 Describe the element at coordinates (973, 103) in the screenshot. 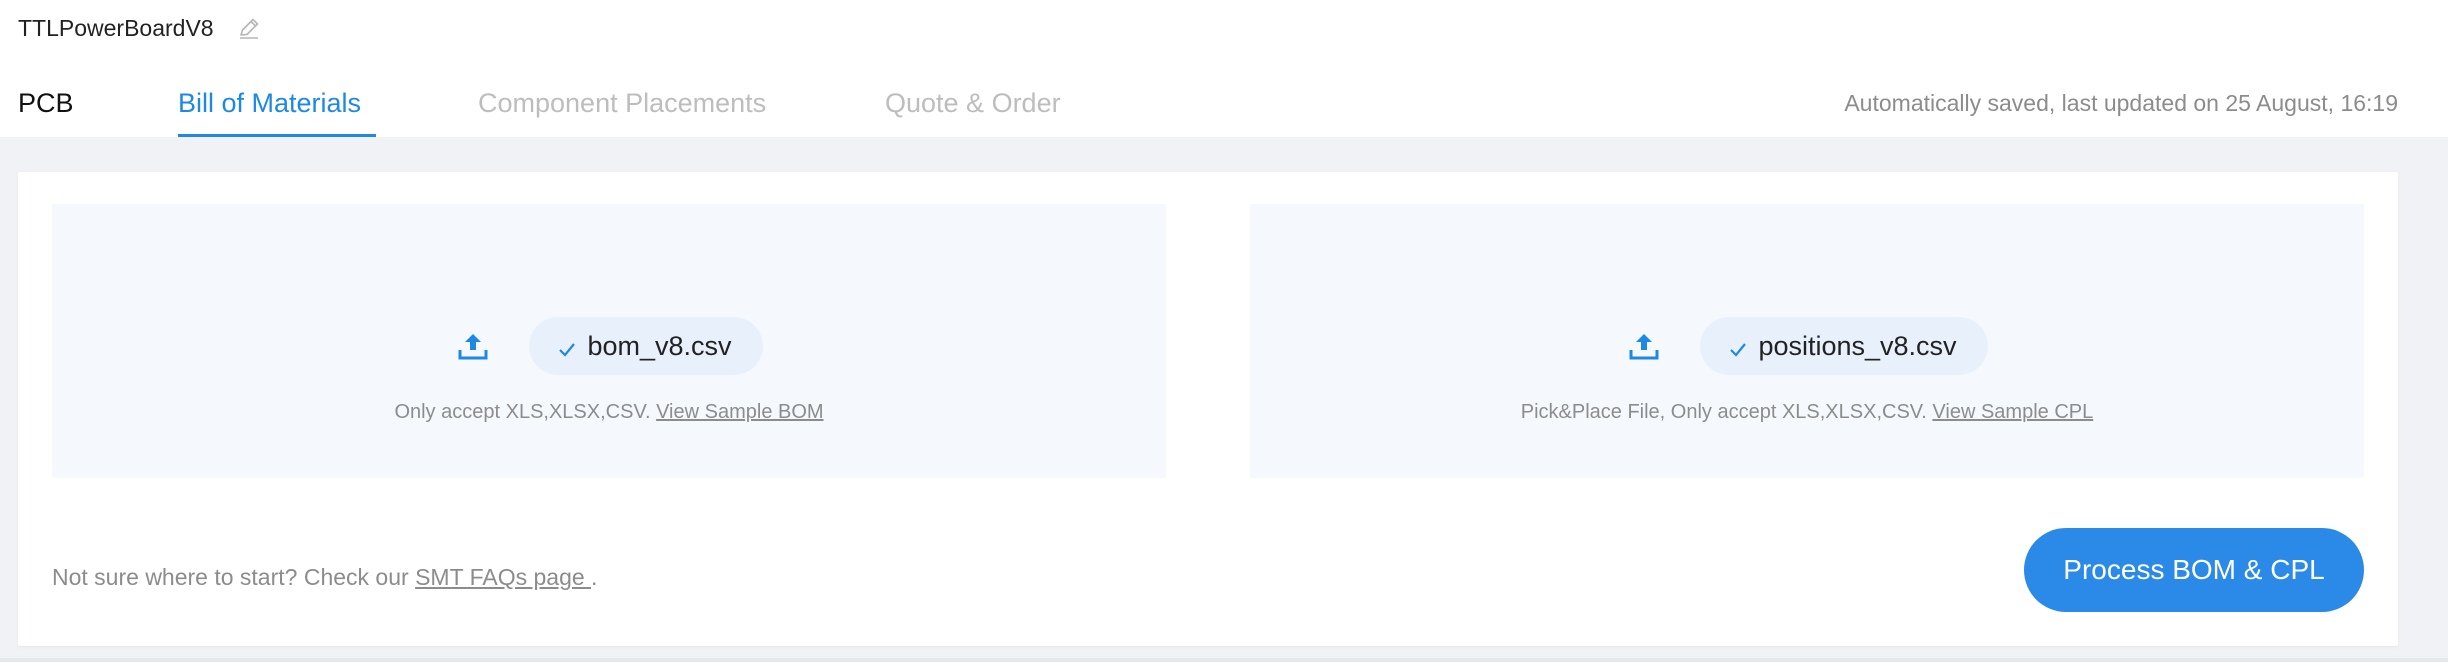

I see `tab-quote-order: Quote & Order` at that location.